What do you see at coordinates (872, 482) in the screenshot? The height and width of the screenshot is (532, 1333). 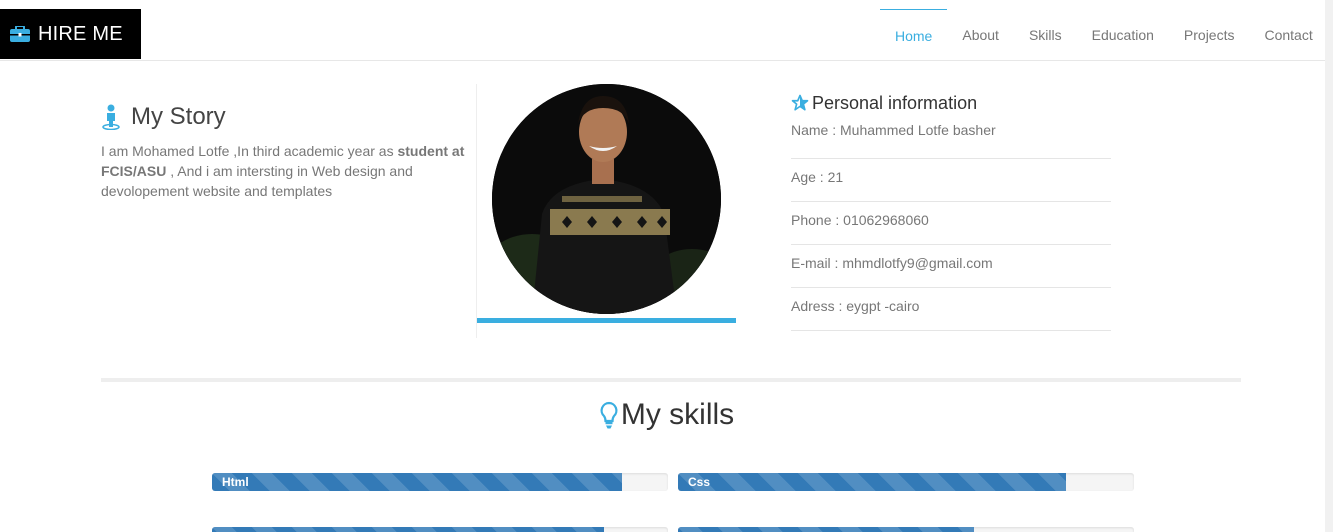 I see `skill-bar-fill: Css` at bounding box center [872, 482].